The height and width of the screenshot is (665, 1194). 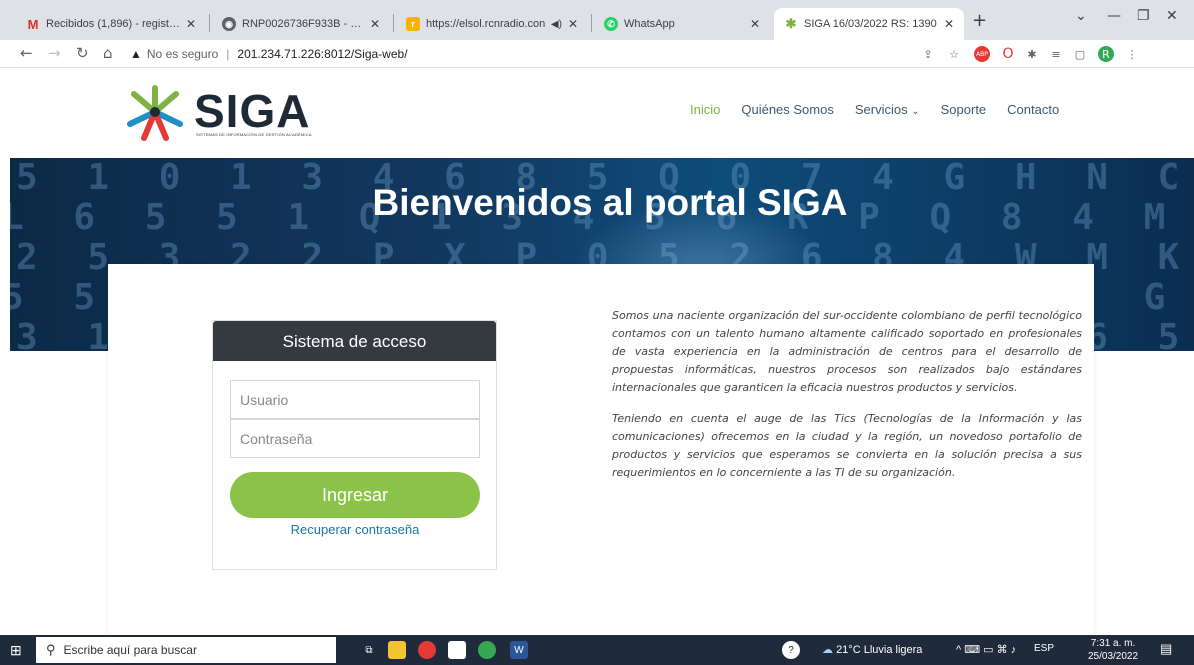 What do you see at coordinates (791, 650) in the screenshot?
I see `help-icon: ?` at bounding box center [791, 650].